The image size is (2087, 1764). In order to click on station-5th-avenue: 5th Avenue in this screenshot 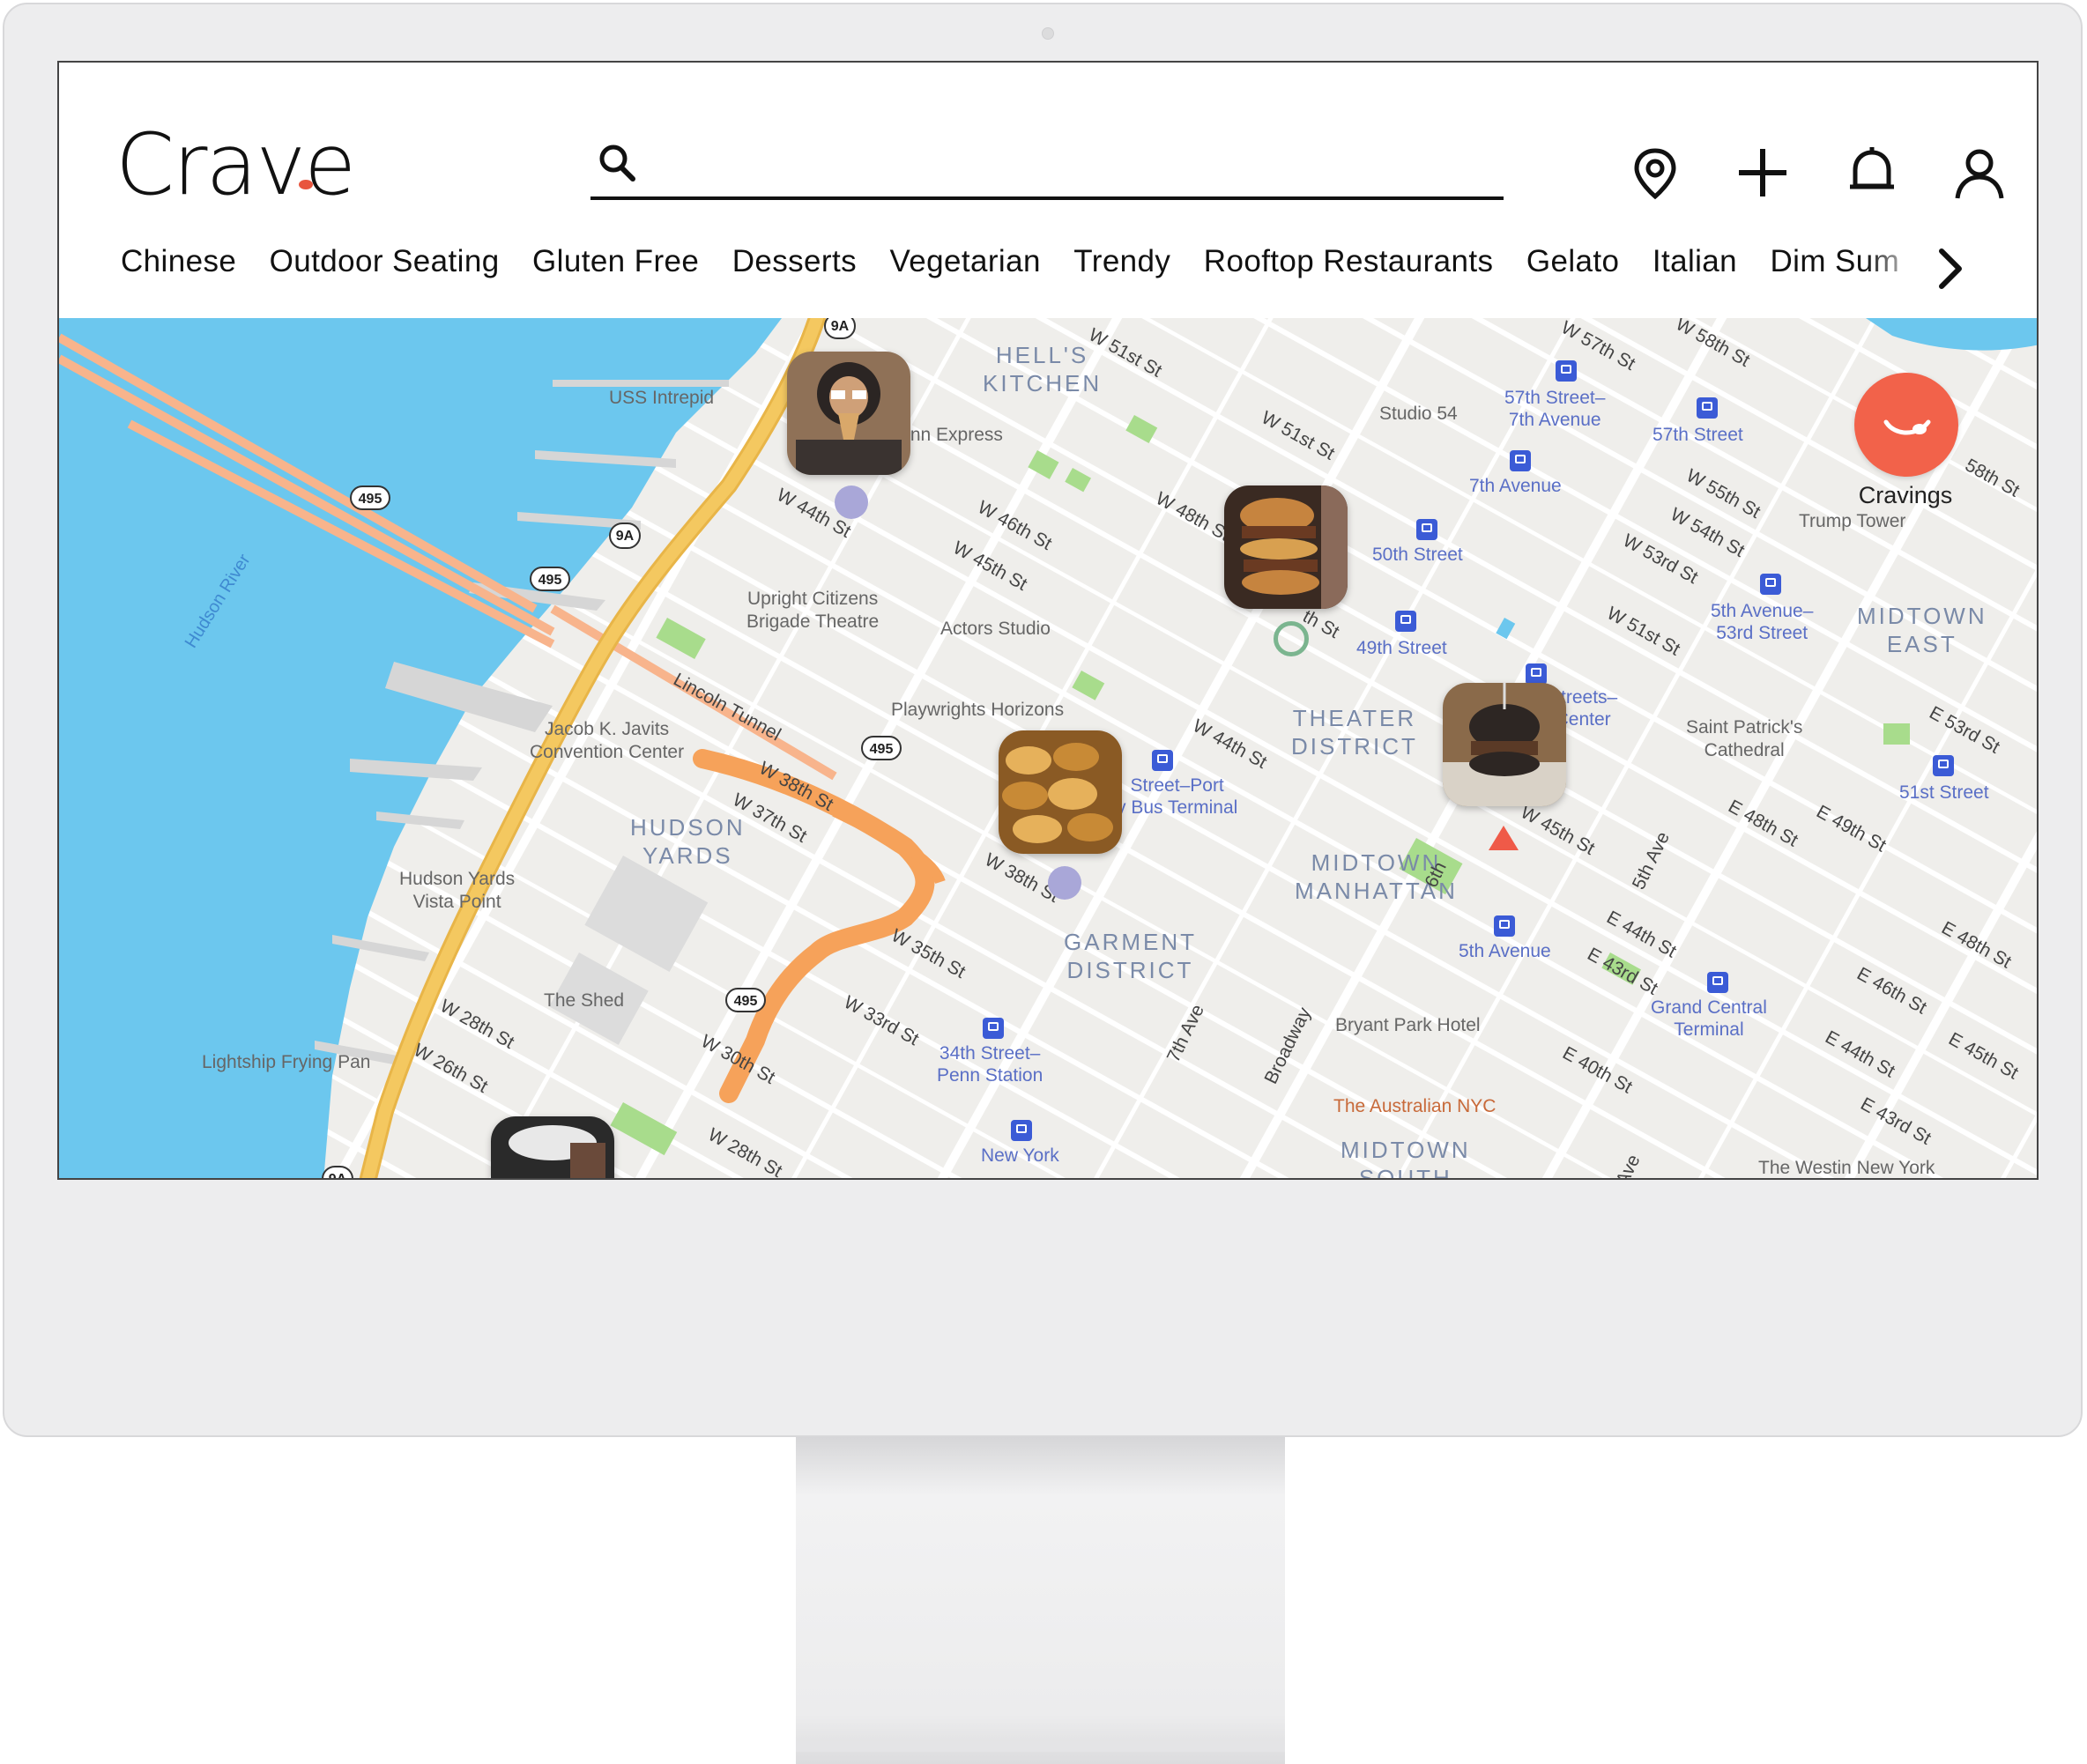, I will do `click(1505, 951)`.